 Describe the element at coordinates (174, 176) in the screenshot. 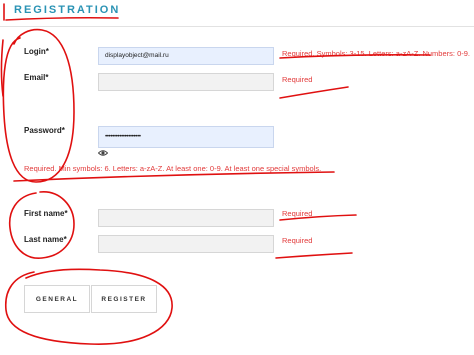

I see `password-error-underline-stroke` at that location.